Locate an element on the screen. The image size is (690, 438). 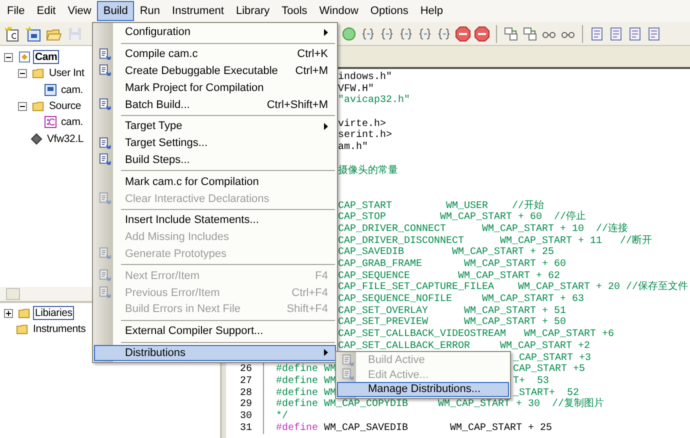
code-comment: CAP_FILE_SET_CAPTURE_FILEA WM_CAP_START + 20 //保存至文件 is located at coordinates (513, 288).